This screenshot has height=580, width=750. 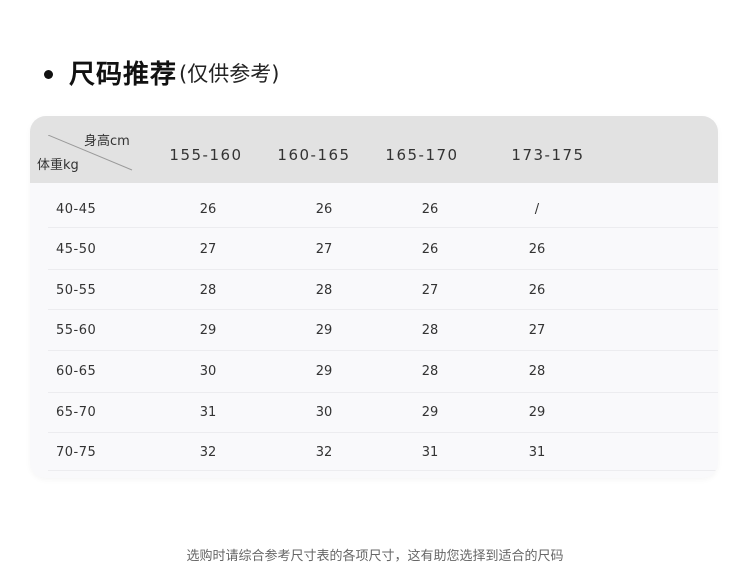 What do you see at coordinates (422, 155) in the screenshot?
I see `header-height-2: 165-170` at bounding box center [422, 155].